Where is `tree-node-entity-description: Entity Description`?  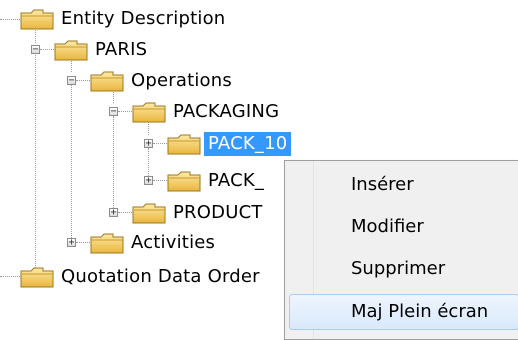 tree-node-entity-description: Entity Description is located at coordinates (124, 19).